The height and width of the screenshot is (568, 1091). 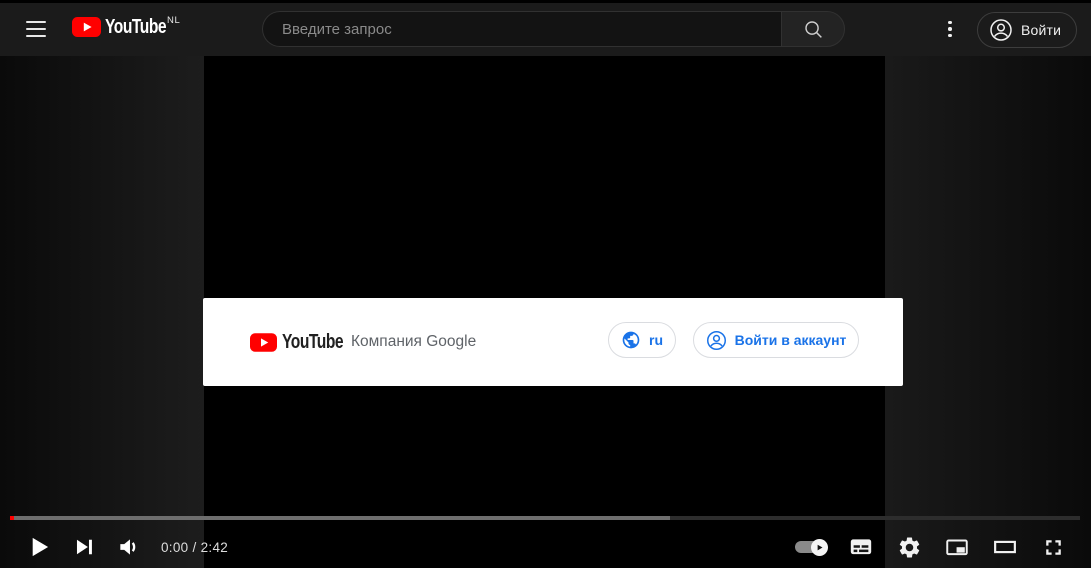 I want to click on sign-in-account-button: Войти в аккаунт, so click(x=776, y=340).